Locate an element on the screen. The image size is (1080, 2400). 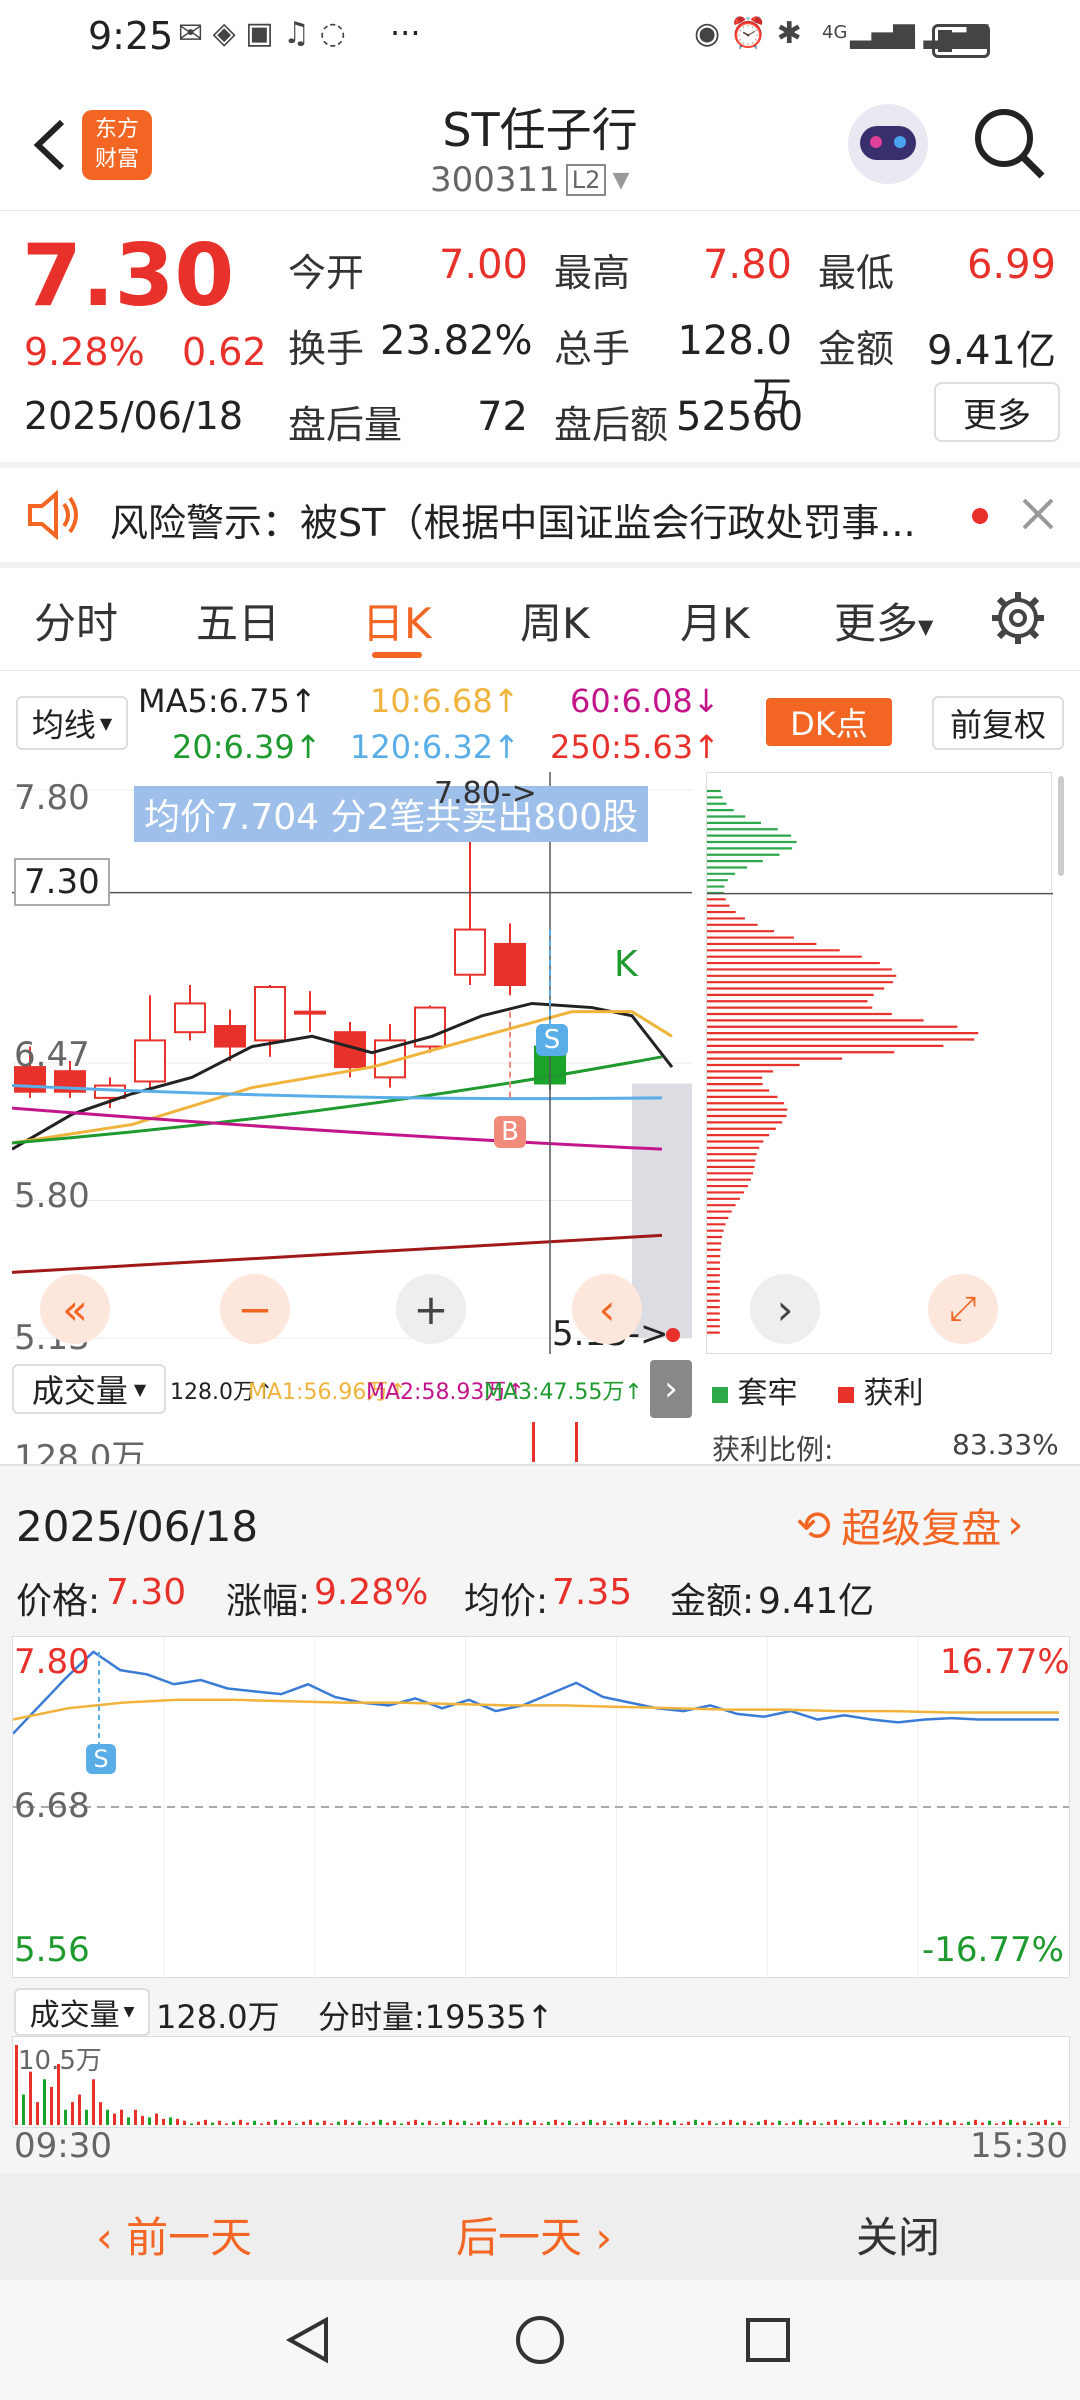
tab-daily-k: 日K is located at coordinates (397, 620).